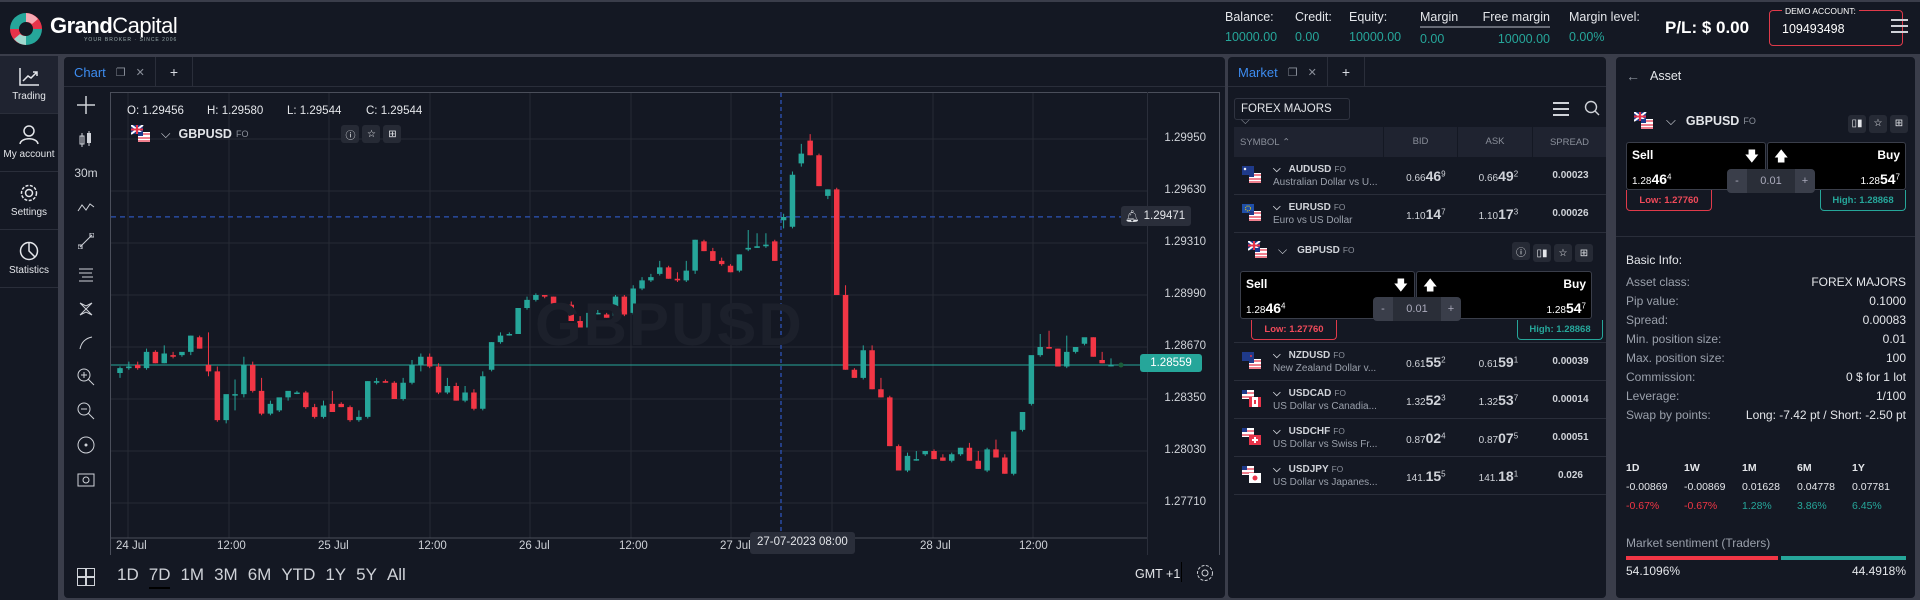  I want to click on chart-symbol: ⌵ GBPUSD FO ⓘ ☆ ⊞, so click(266, 134).